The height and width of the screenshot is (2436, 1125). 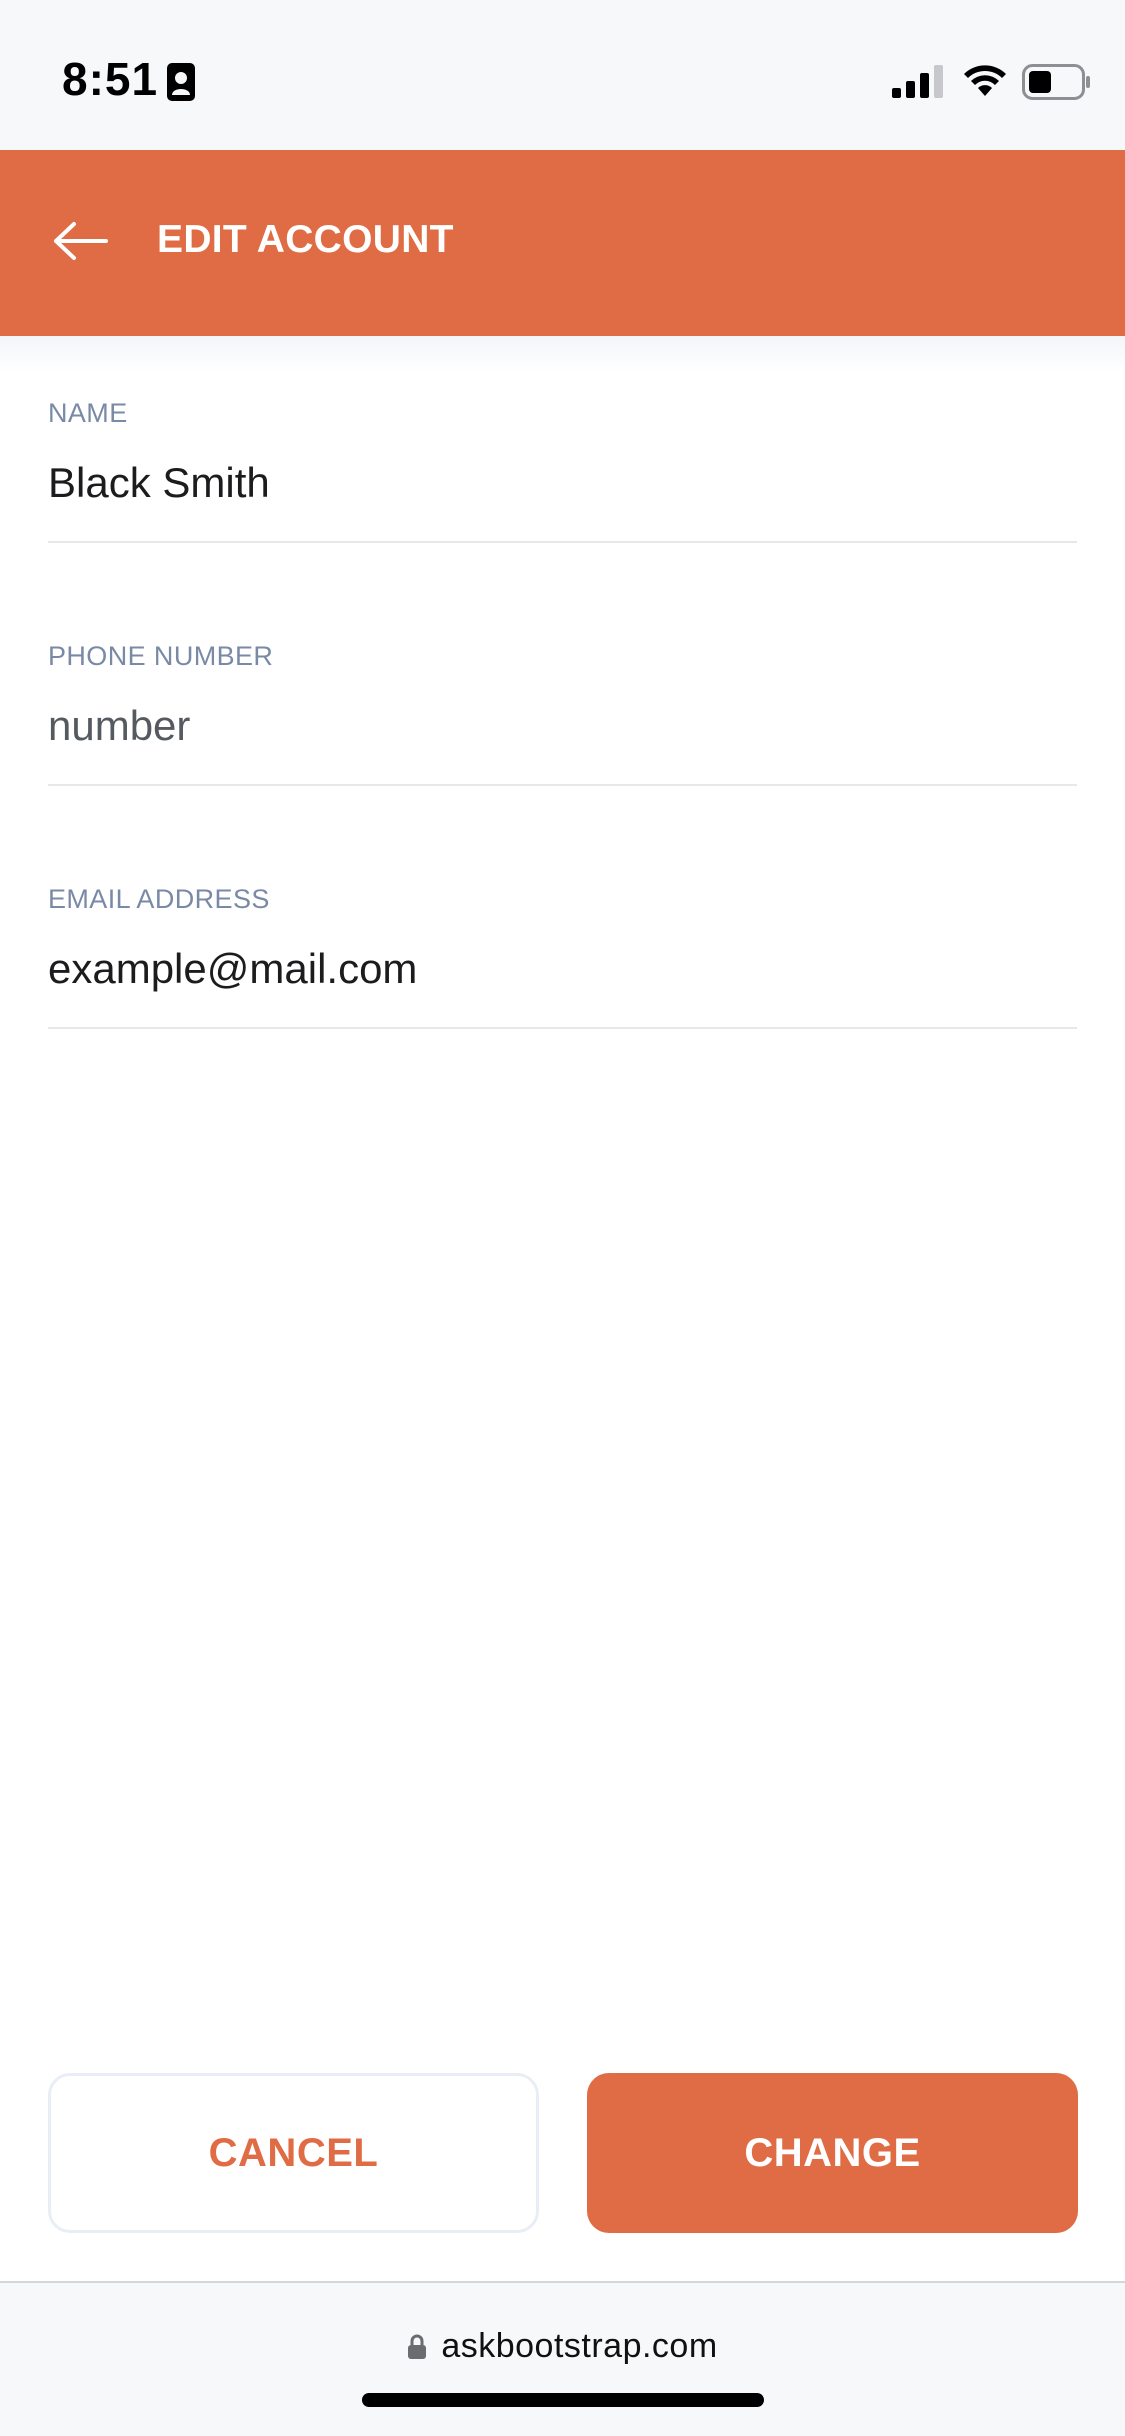 What do you see at coordinates (293, 2153) in the screenshot?
I see `cancel-button: CANCEL` at bounding box center [293, 2153].